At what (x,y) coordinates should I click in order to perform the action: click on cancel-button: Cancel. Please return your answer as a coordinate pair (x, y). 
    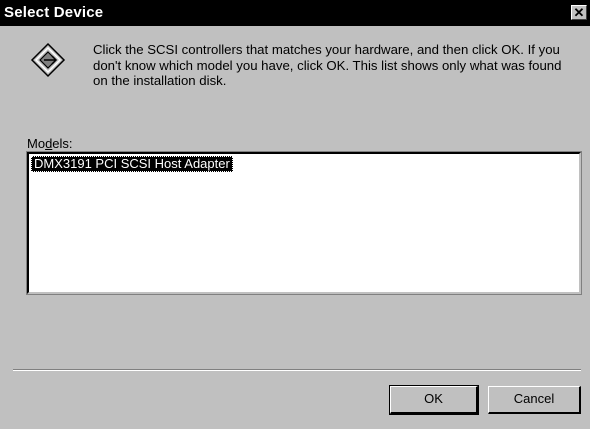
    Looking at the image, I should click on (534, 400).